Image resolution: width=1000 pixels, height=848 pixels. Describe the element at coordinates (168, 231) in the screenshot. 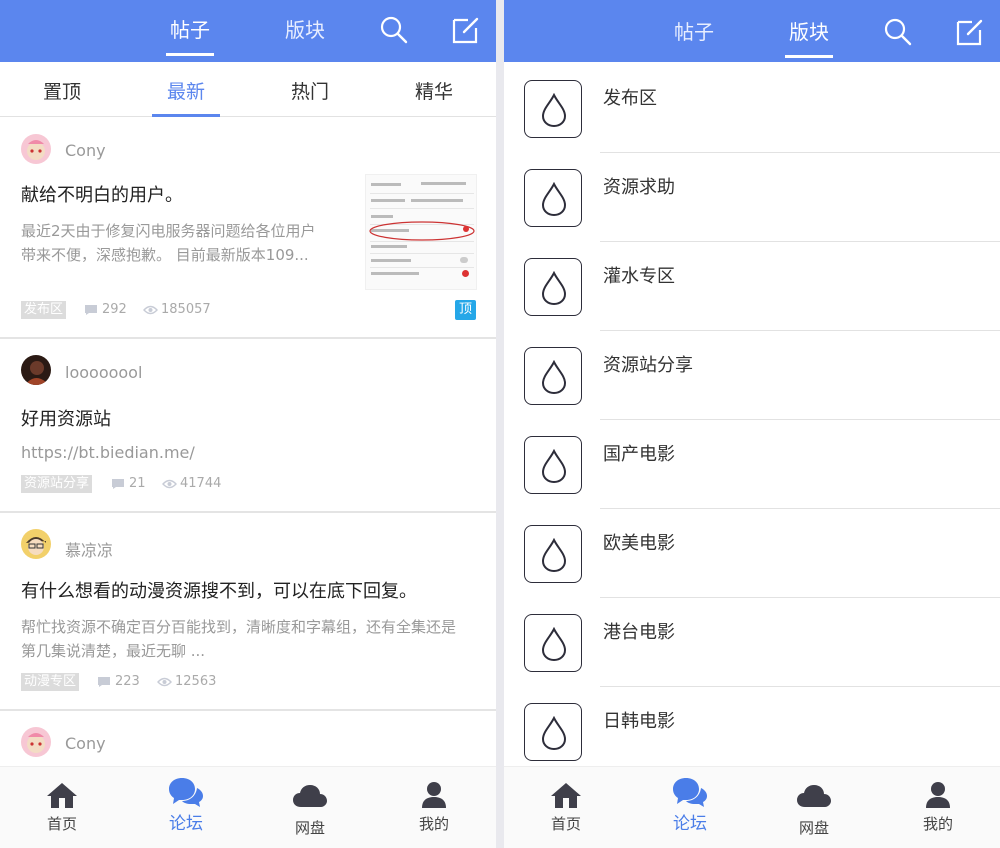

I see `post-excerpt: 最近2天由于修复闪电服务器问题给各位用户` at that location.